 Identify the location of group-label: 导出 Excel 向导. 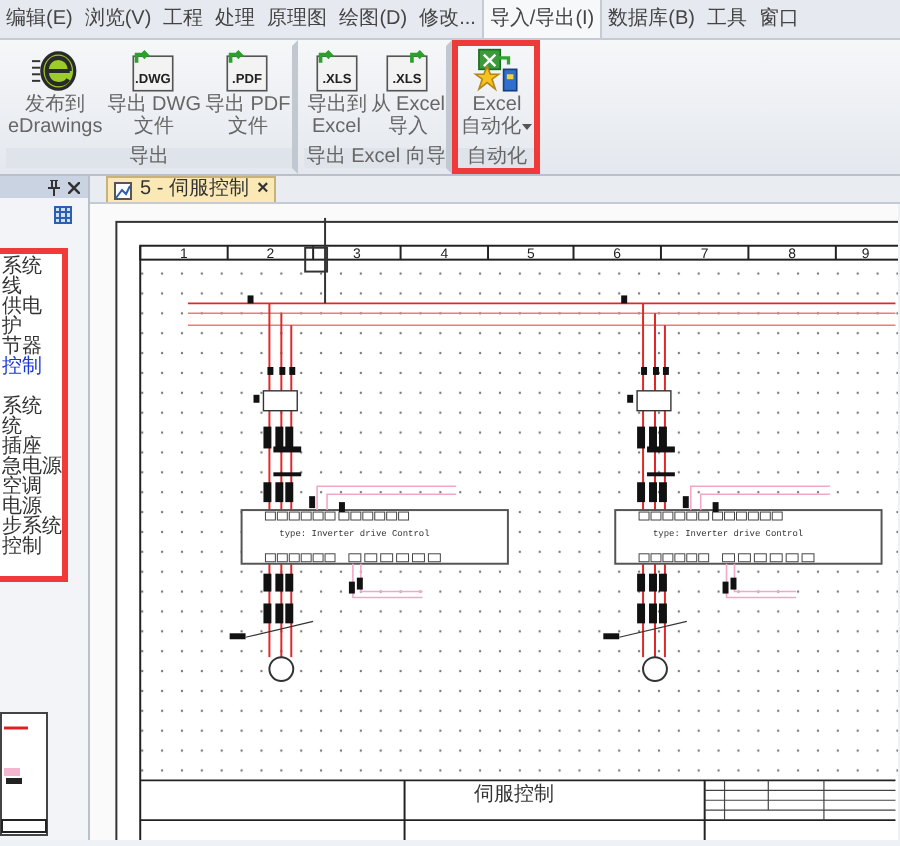
(375, 158).